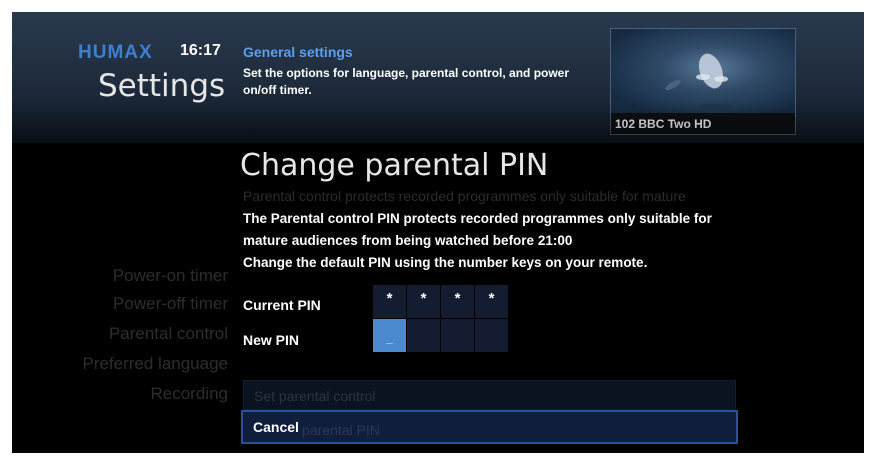 This screenshot has width=876, height=465. Describe the element at coordinates (699, 81) in the screenshot. I see `dolphin-image` at that location.